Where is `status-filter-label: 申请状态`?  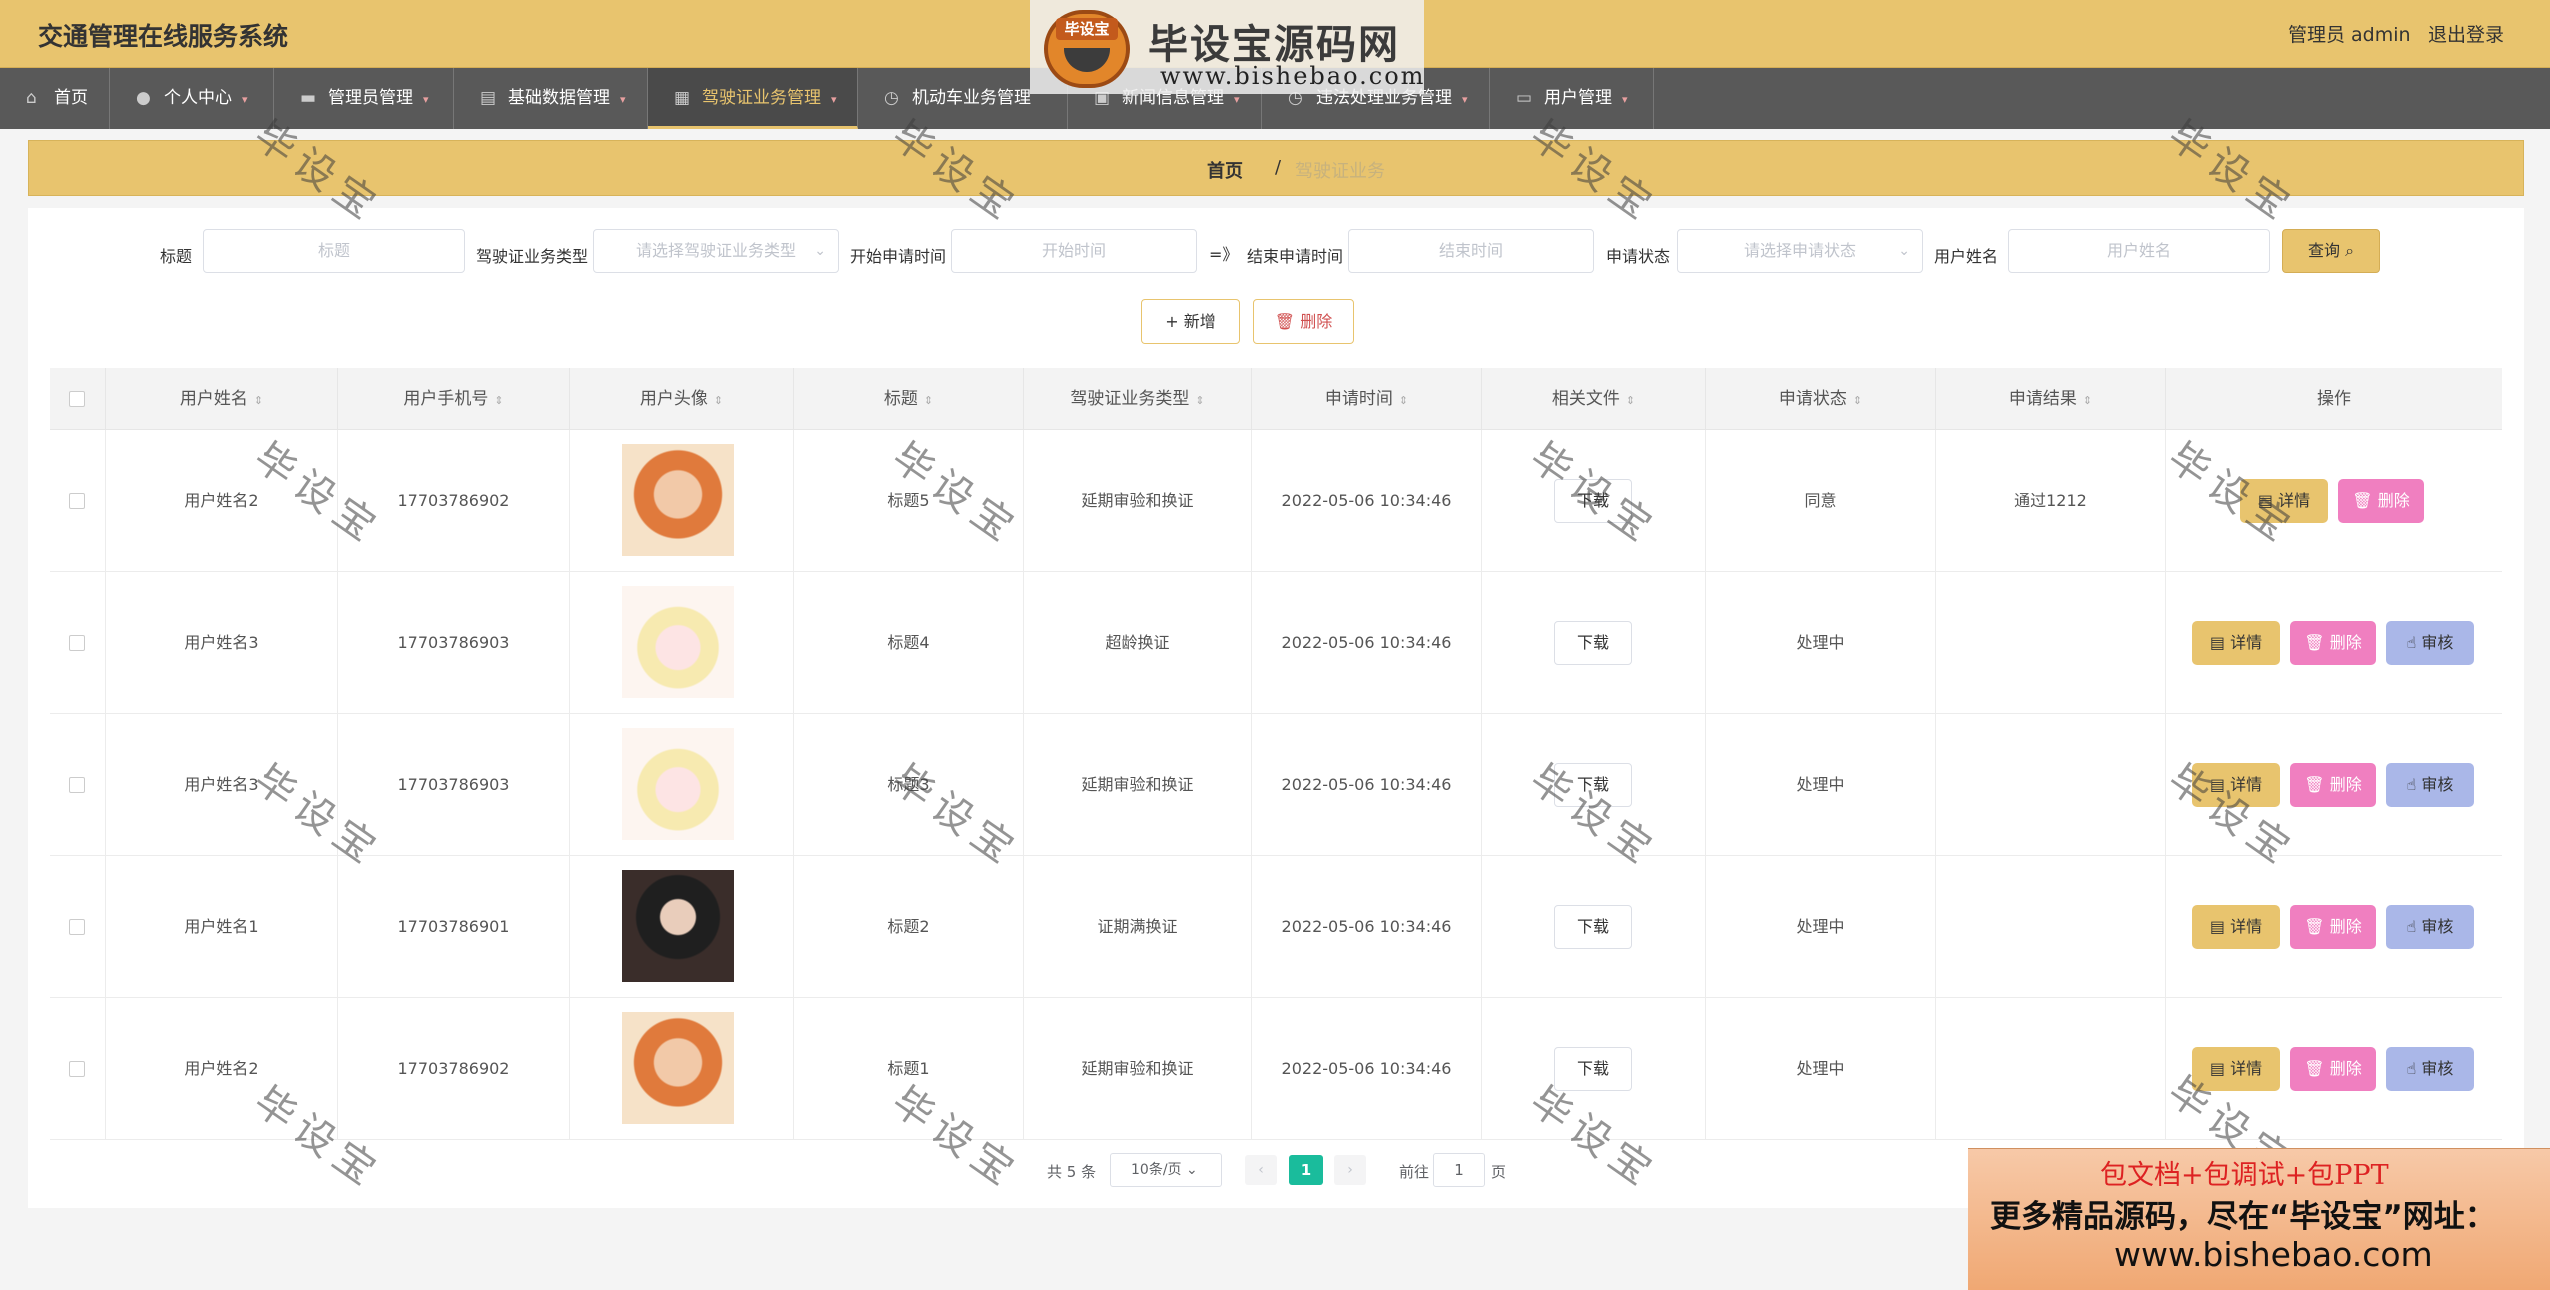
status-filter-label: 申请状态 is located at coordinates (1638, 256).